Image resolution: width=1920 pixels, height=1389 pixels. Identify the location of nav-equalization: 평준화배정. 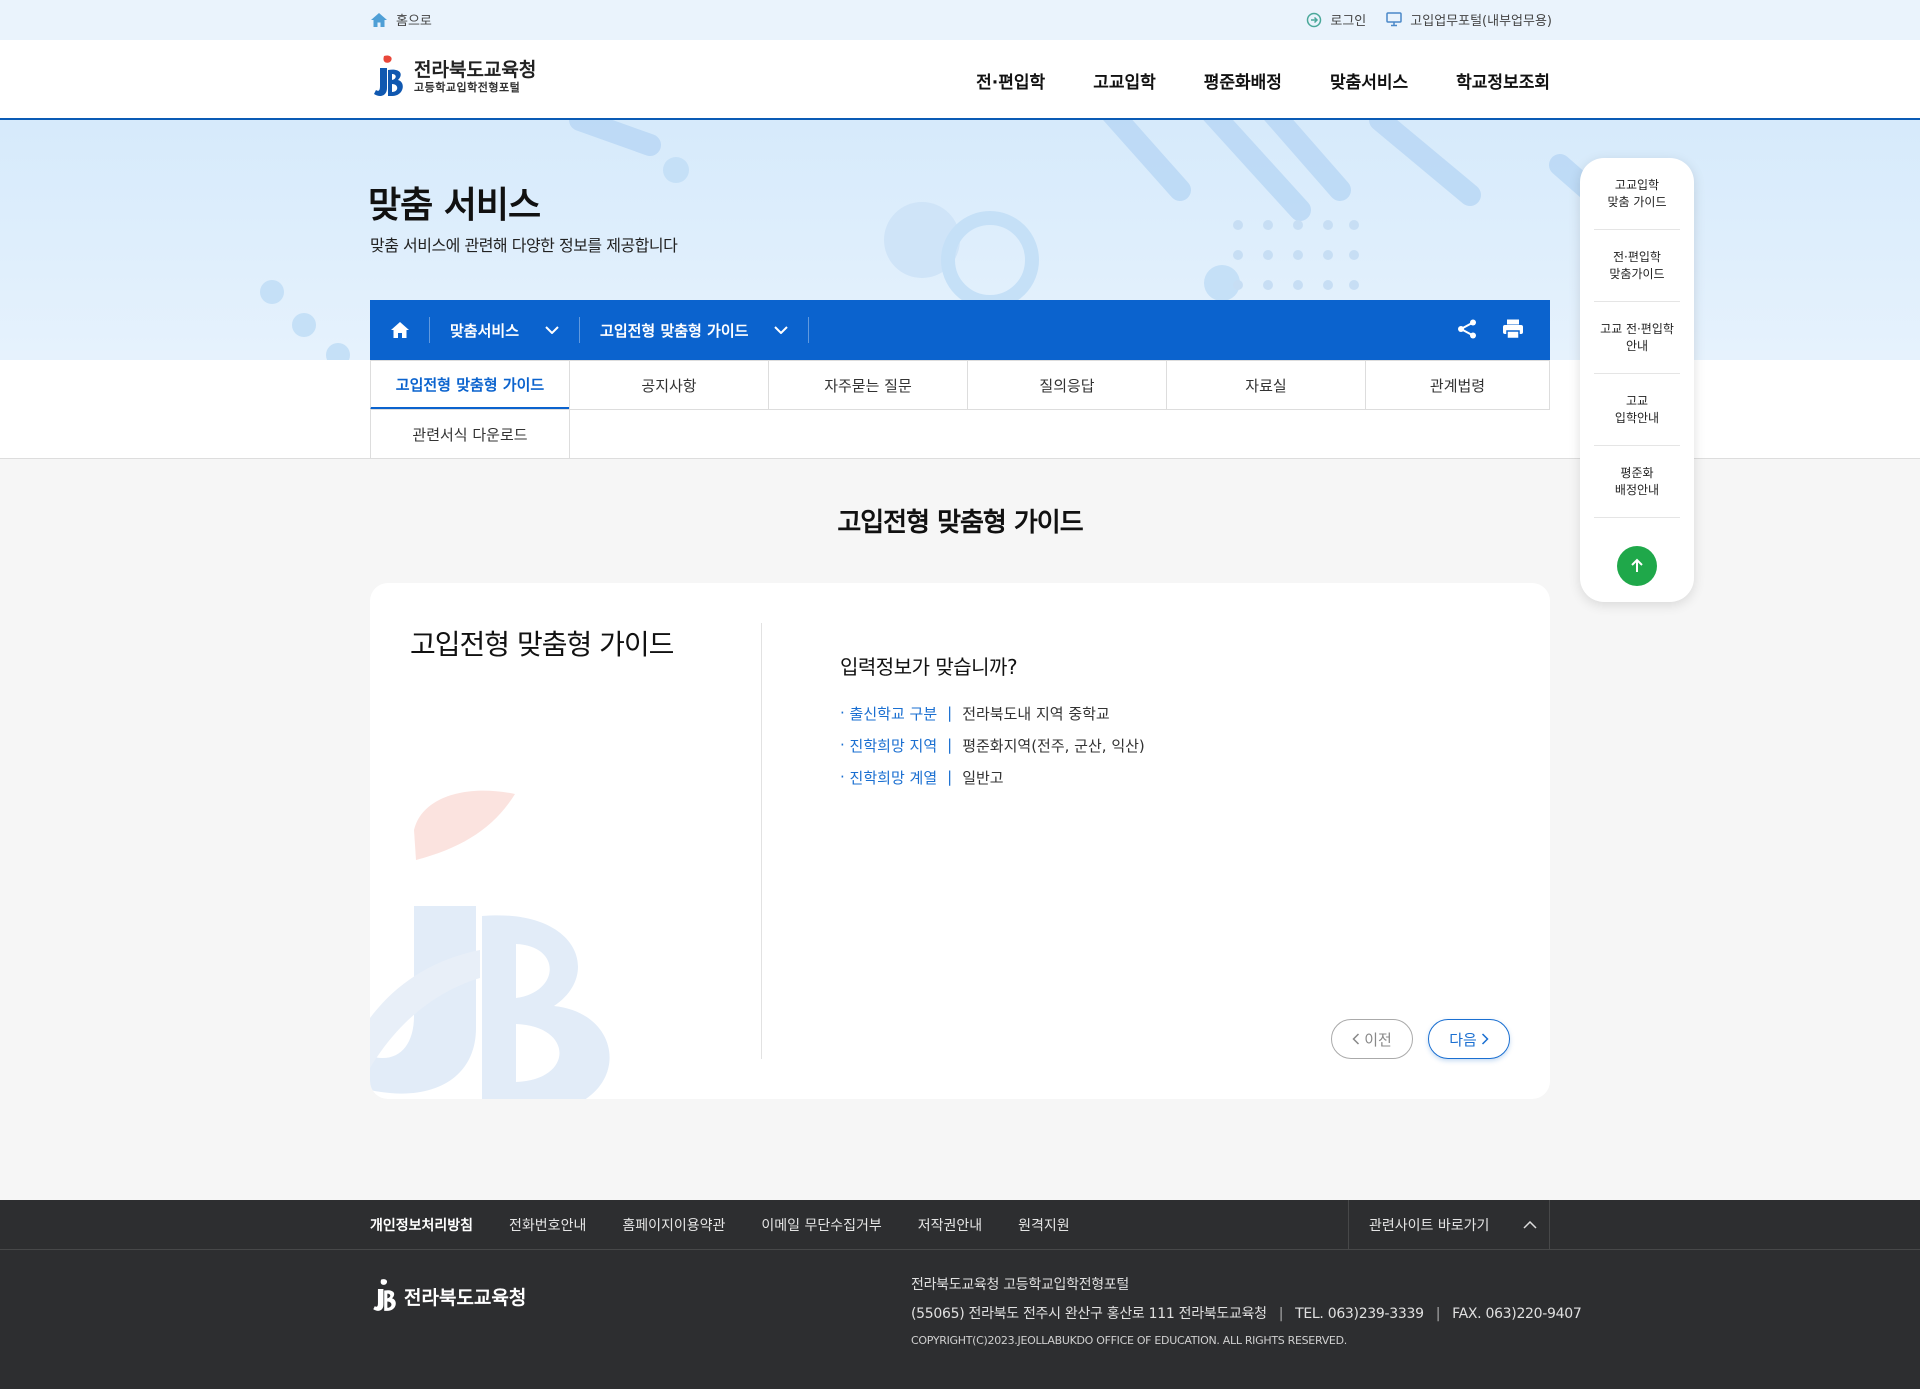
(1243, 80).